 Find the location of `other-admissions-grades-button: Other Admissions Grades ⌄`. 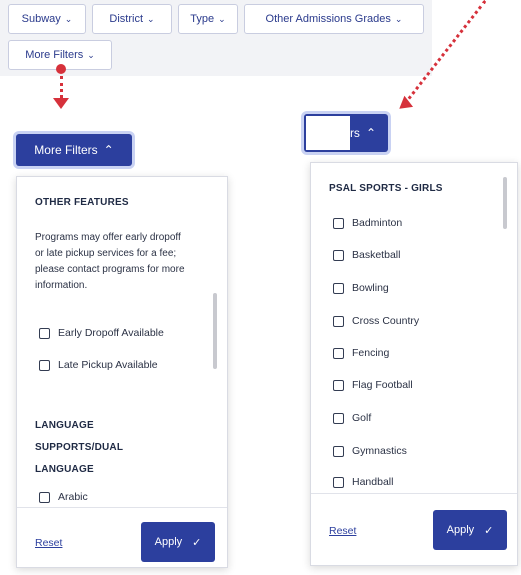

other-admissions-grades-button: Other Admissions Grades ⌄ is located at coordinates (334, 19).